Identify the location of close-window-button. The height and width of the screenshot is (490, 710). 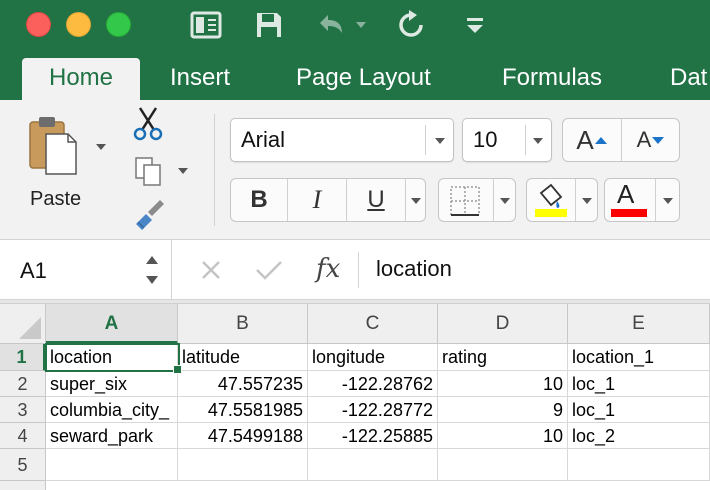
(38, 24).